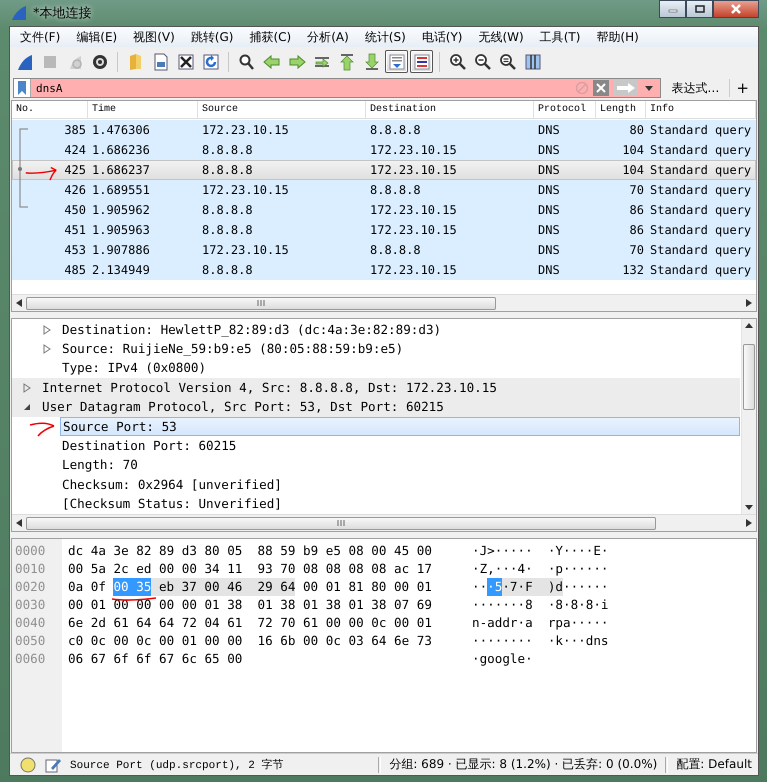  I want to click on menu-item: 电话(Y), so click(442, 37).